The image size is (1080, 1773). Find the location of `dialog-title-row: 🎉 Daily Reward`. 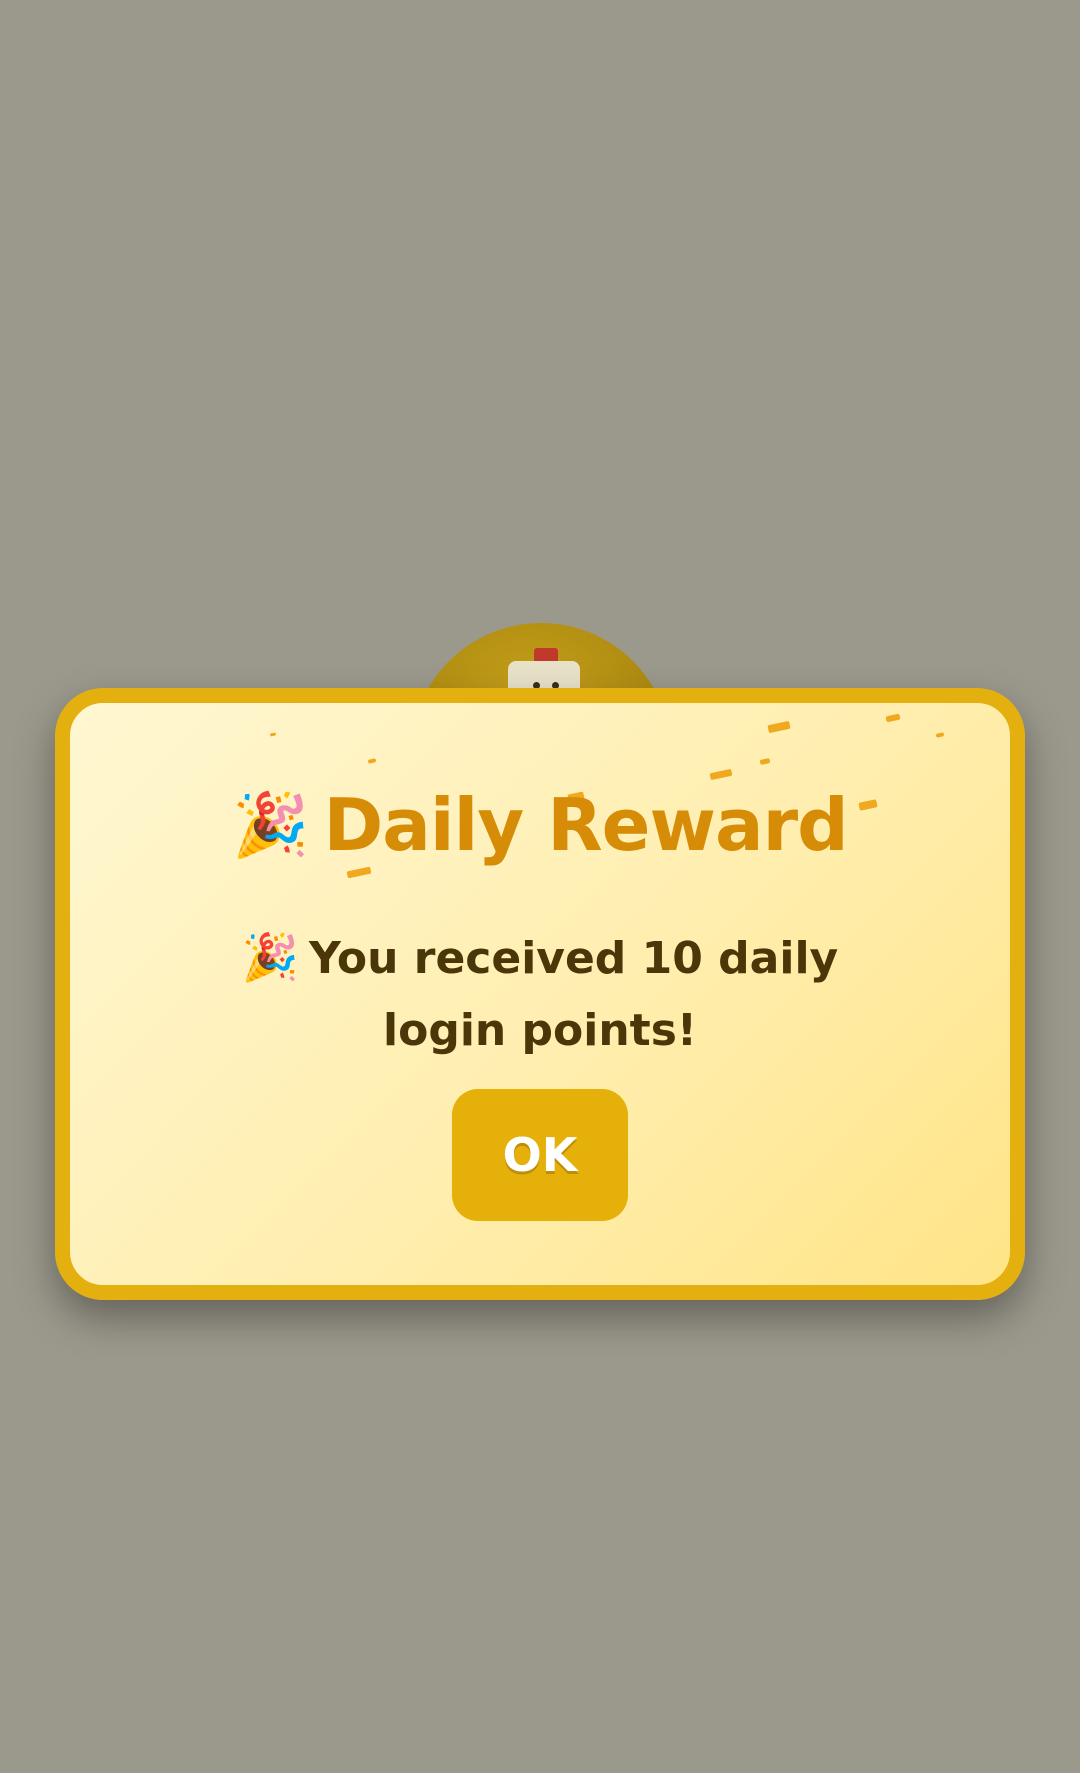

dialog-title-row: 🎉 Daily Reward is located at coordinates (540, 825).